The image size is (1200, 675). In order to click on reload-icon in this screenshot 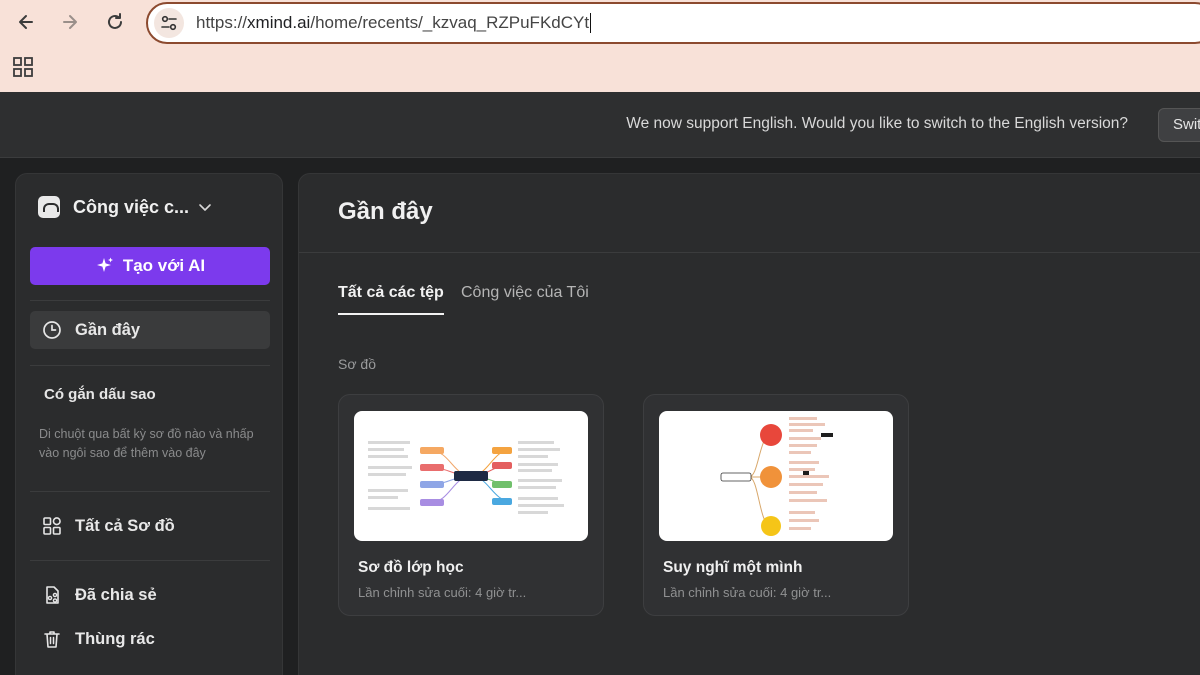, I will do `click(115, 21)`.